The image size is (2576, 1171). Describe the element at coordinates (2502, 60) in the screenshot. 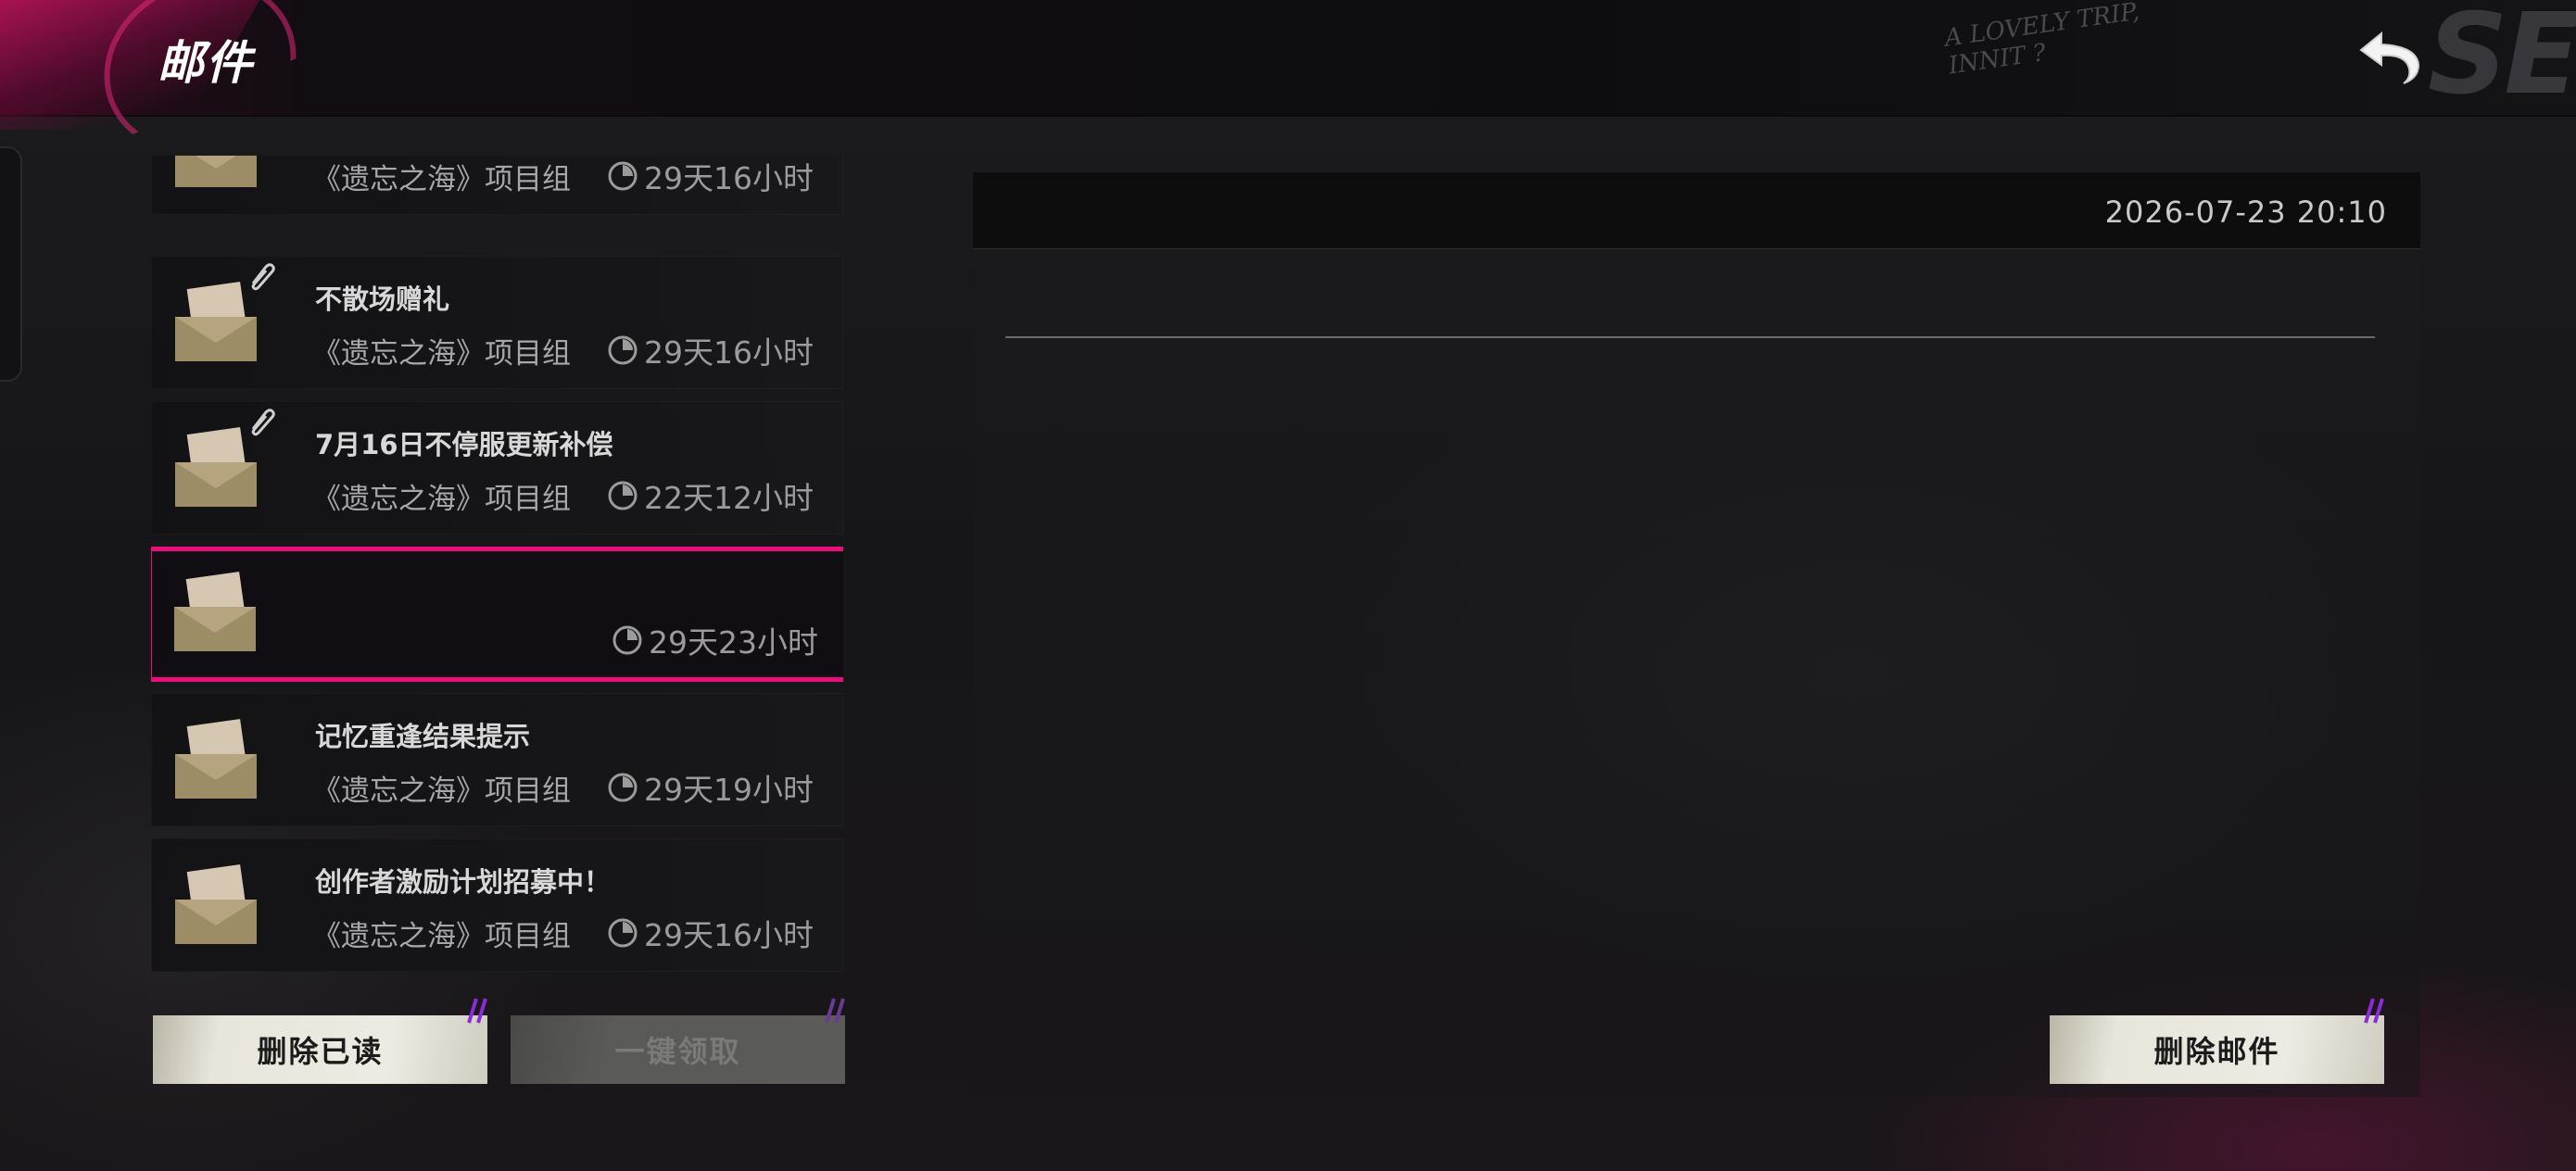

I see `background-logo-mark: SE` at that location.